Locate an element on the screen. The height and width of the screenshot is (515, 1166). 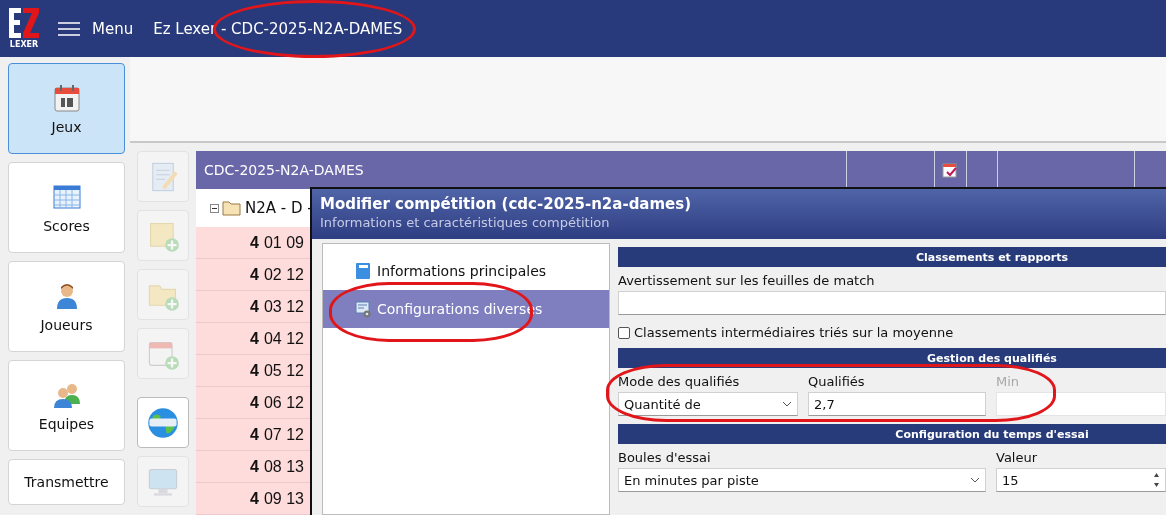
book-icon is located at coordinates (363, 271).